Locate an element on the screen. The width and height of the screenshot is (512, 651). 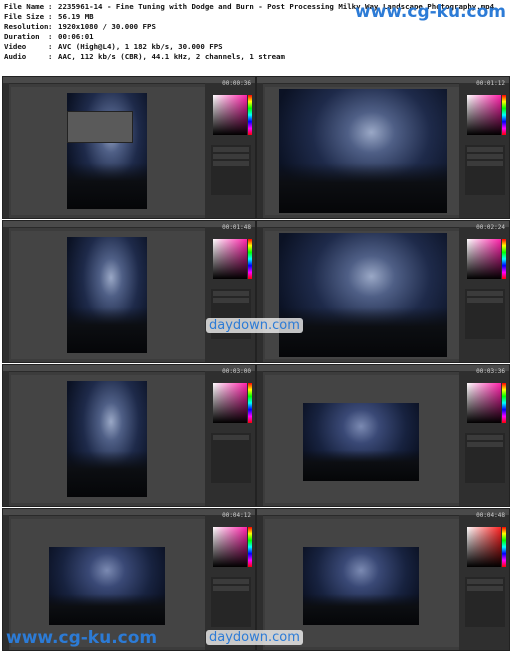
thumbnail-1: 00:00:36 is located at coordinates (129, 147).